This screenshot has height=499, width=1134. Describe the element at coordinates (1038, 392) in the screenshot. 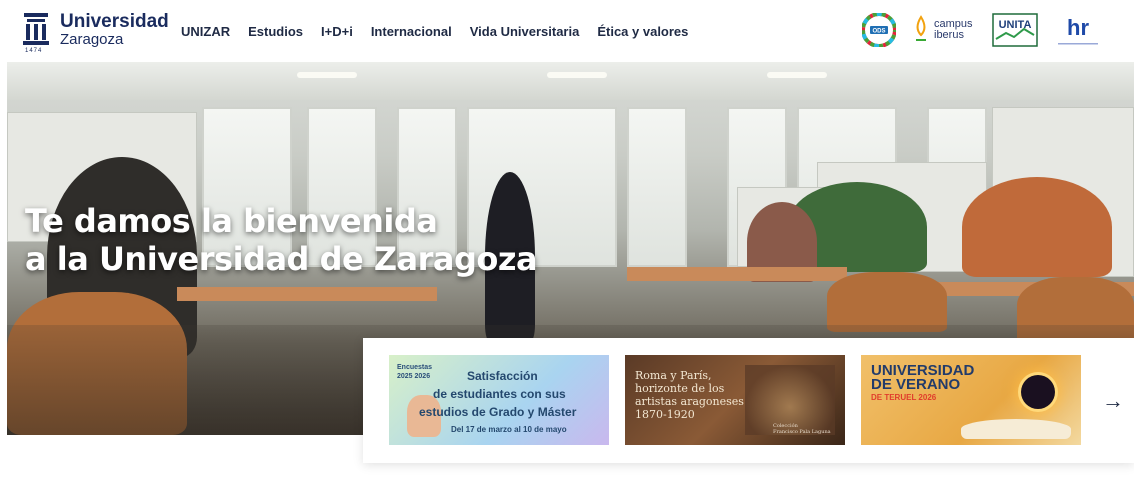

I see `eclipse-illustration` at that location.